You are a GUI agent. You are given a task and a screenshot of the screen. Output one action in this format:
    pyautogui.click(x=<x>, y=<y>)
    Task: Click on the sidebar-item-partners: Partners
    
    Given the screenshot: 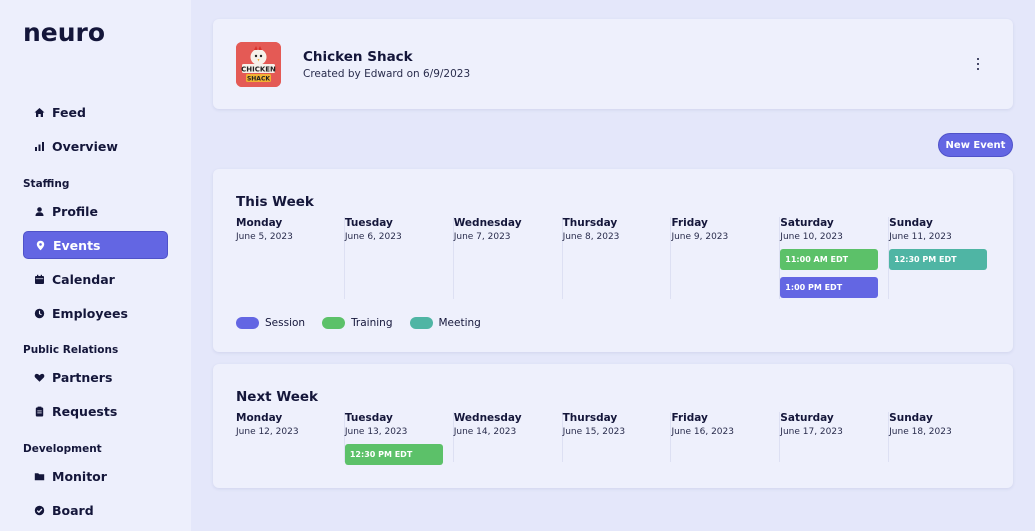 What is the action you would take?
    pyautogui.click(x=95, y=377)
    